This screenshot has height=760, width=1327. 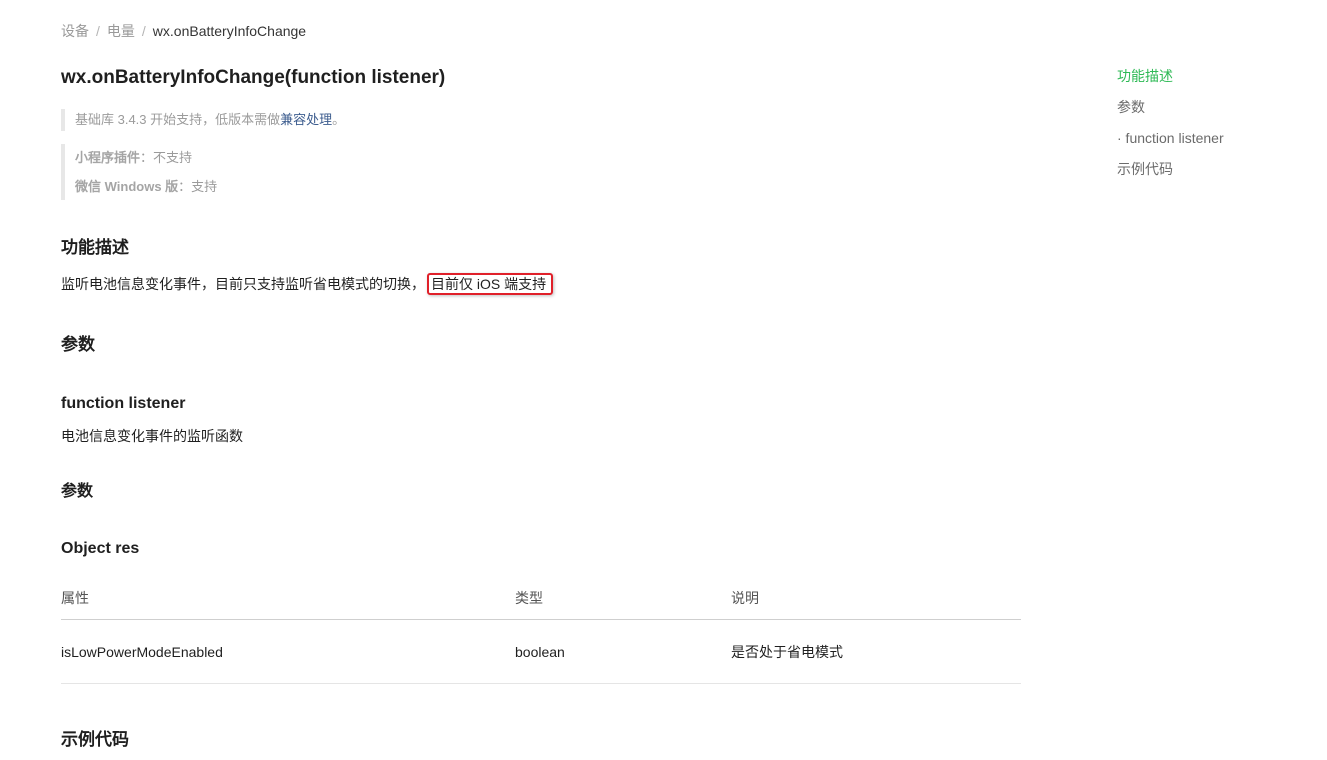 I want to click on compat-link: 兼容处理, so click(x=306, y=119).